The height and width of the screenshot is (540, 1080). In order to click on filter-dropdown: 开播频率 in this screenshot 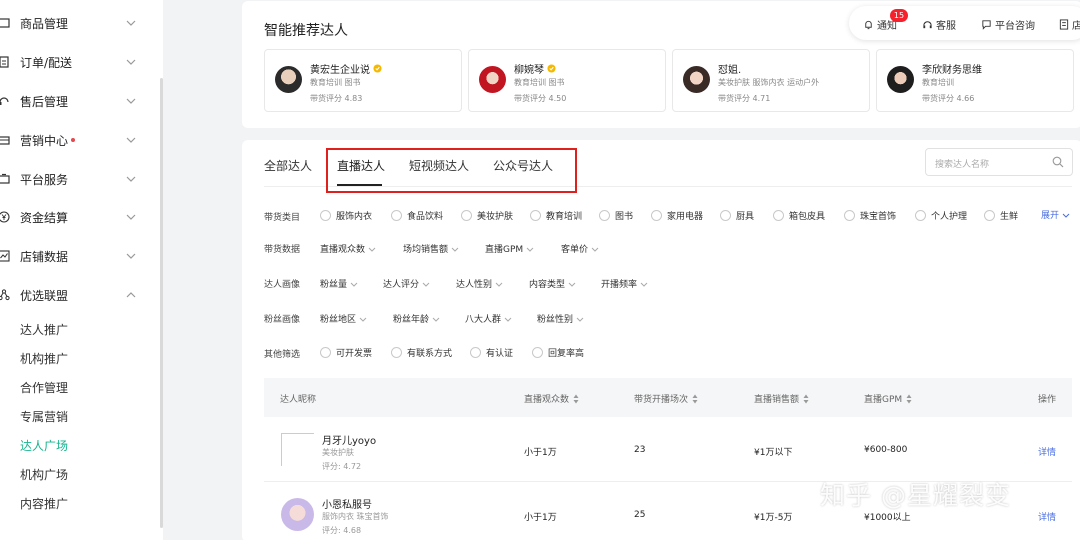, I will do `click(624, 283)`.